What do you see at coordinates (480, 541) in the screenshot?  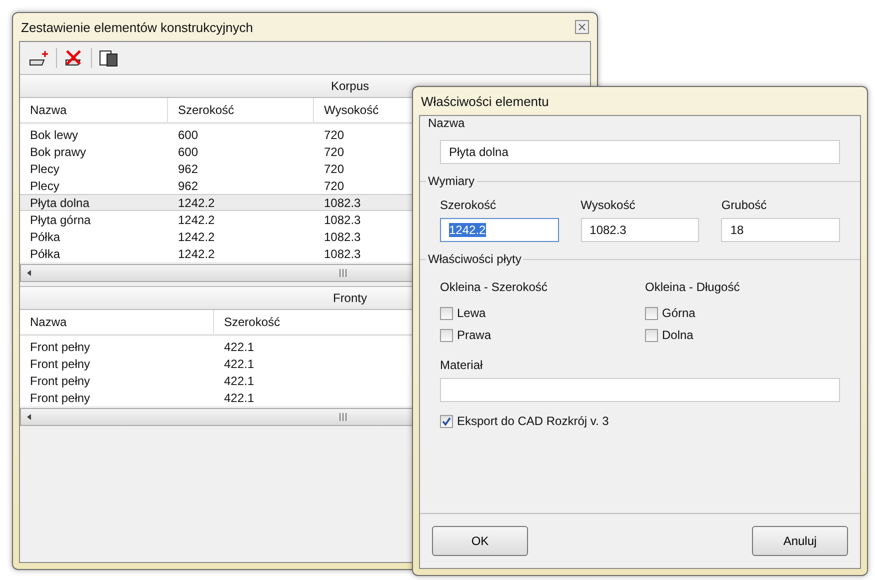 I see `dialog-button: OK` at bounding box center [480, 541].